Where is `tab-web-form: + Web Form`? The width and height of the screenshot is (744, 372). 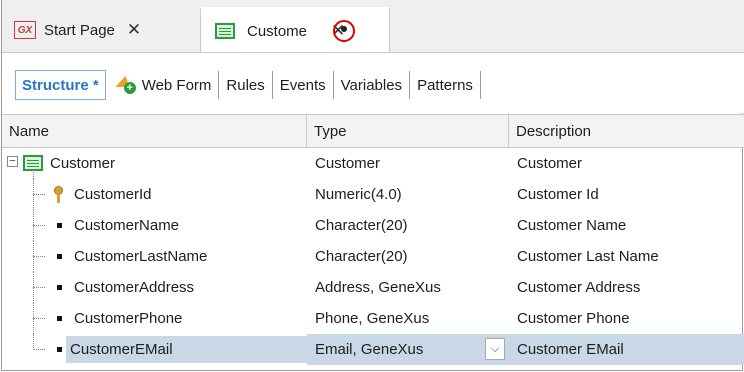 tab-web-form: + Web Form is located at coordinates (166, 85).